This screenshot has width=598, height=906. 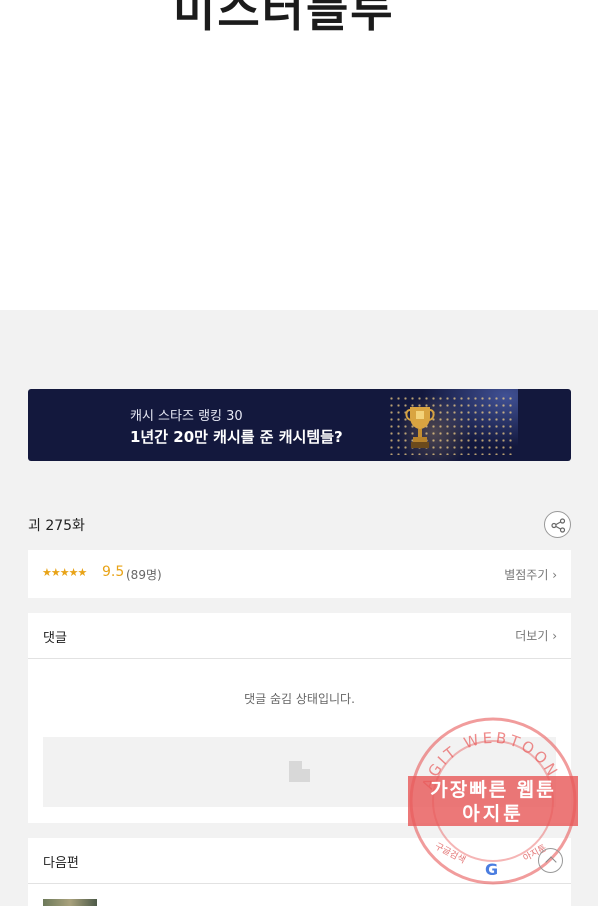 What do you see at coordinates (493, 790) in the screenshot?
I see `watermark-line1: 가장빠른 웹툰` at bounding box center [493, 790].